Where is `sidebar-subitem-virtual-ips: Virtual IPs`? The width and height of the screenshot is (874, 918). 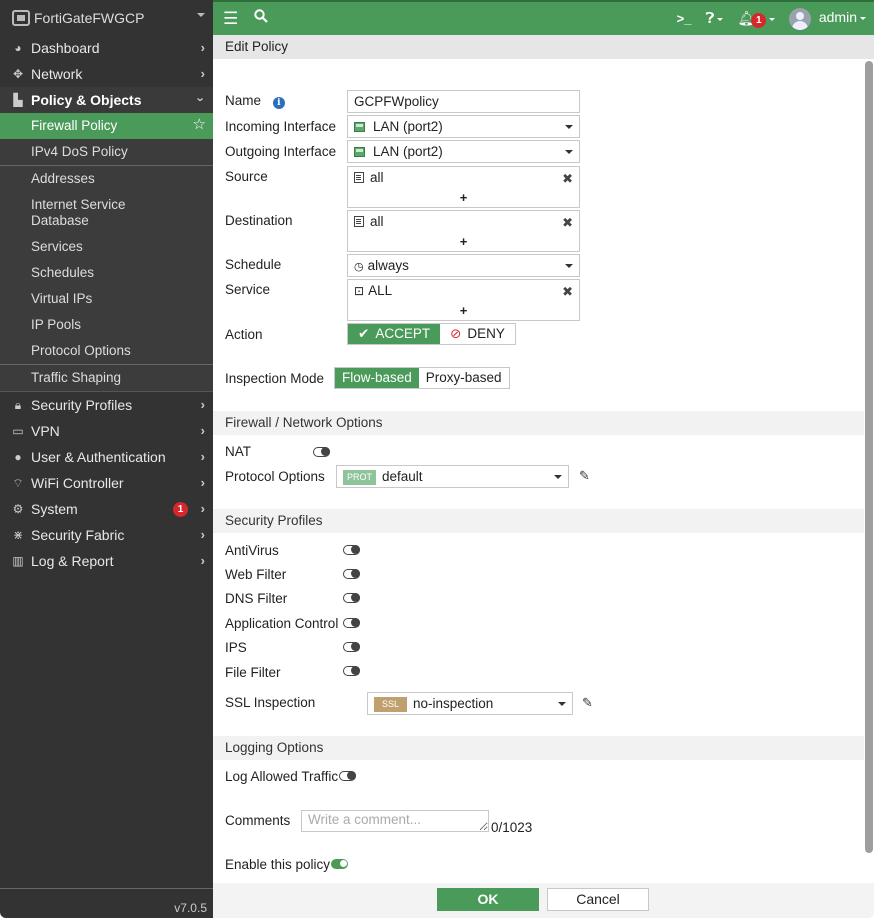
sidebar-subitem-virtual-ips: Virtual IPs is located at coordinates (106, 299).